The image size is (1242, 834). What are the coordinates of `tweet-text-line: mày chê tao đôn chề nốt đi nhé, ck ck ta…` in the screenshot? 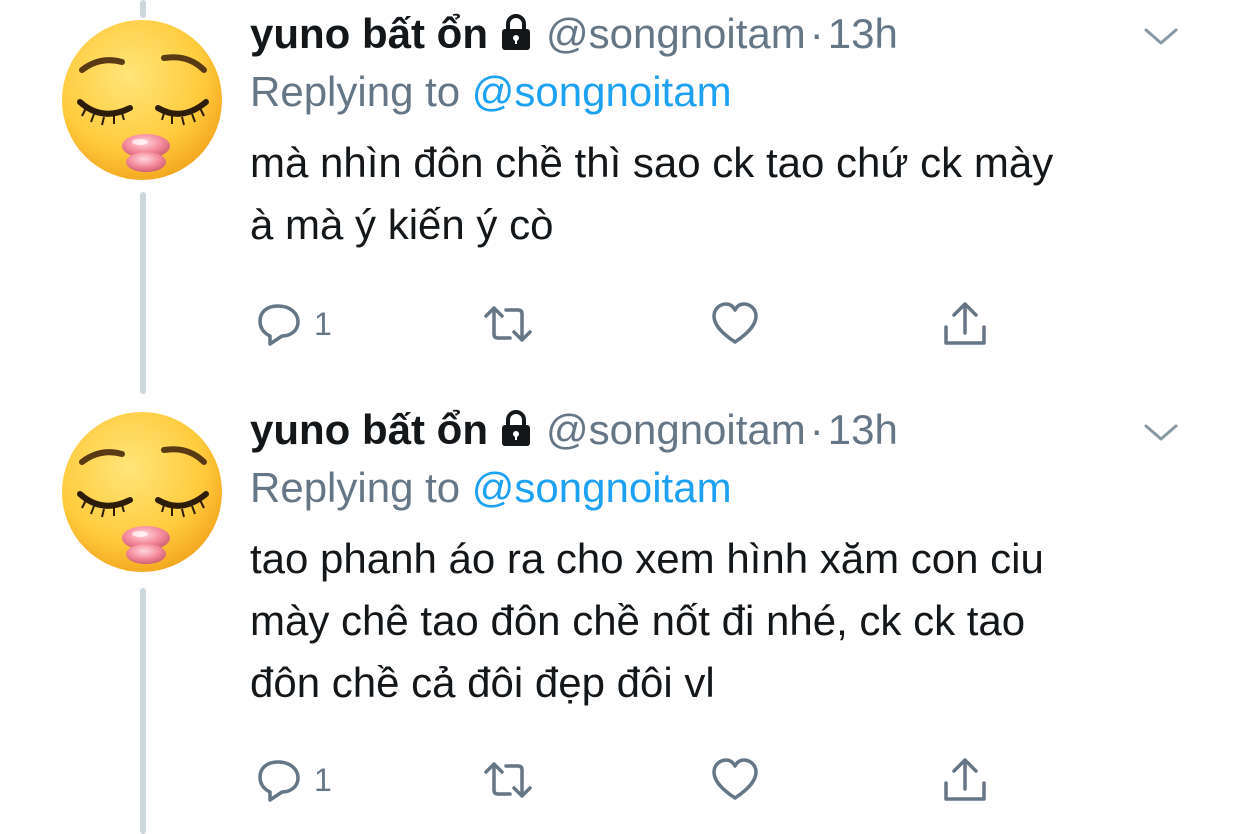 It's located at (638, 620).